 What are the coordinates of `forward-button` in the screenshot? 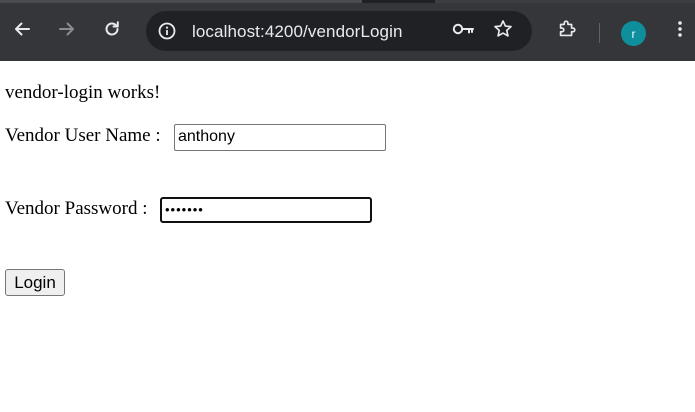 It's located at (67, 31).